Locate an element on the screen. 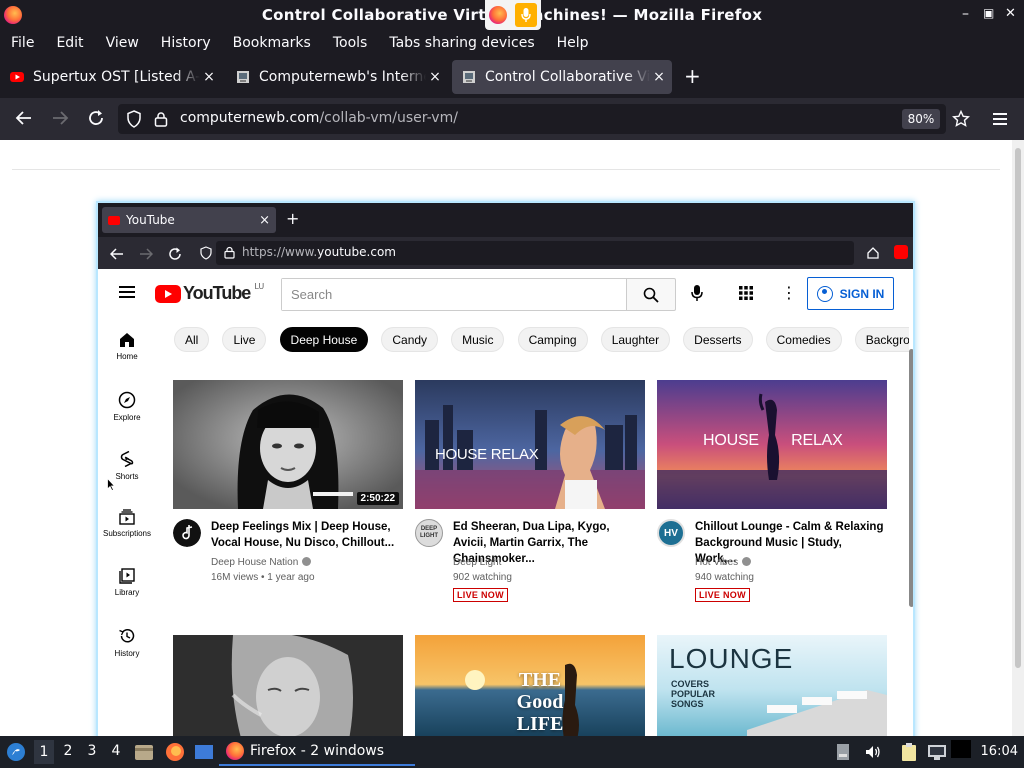 The image size is (1024, 768). chip-candy: Candy is located at coordinates (410, 339).